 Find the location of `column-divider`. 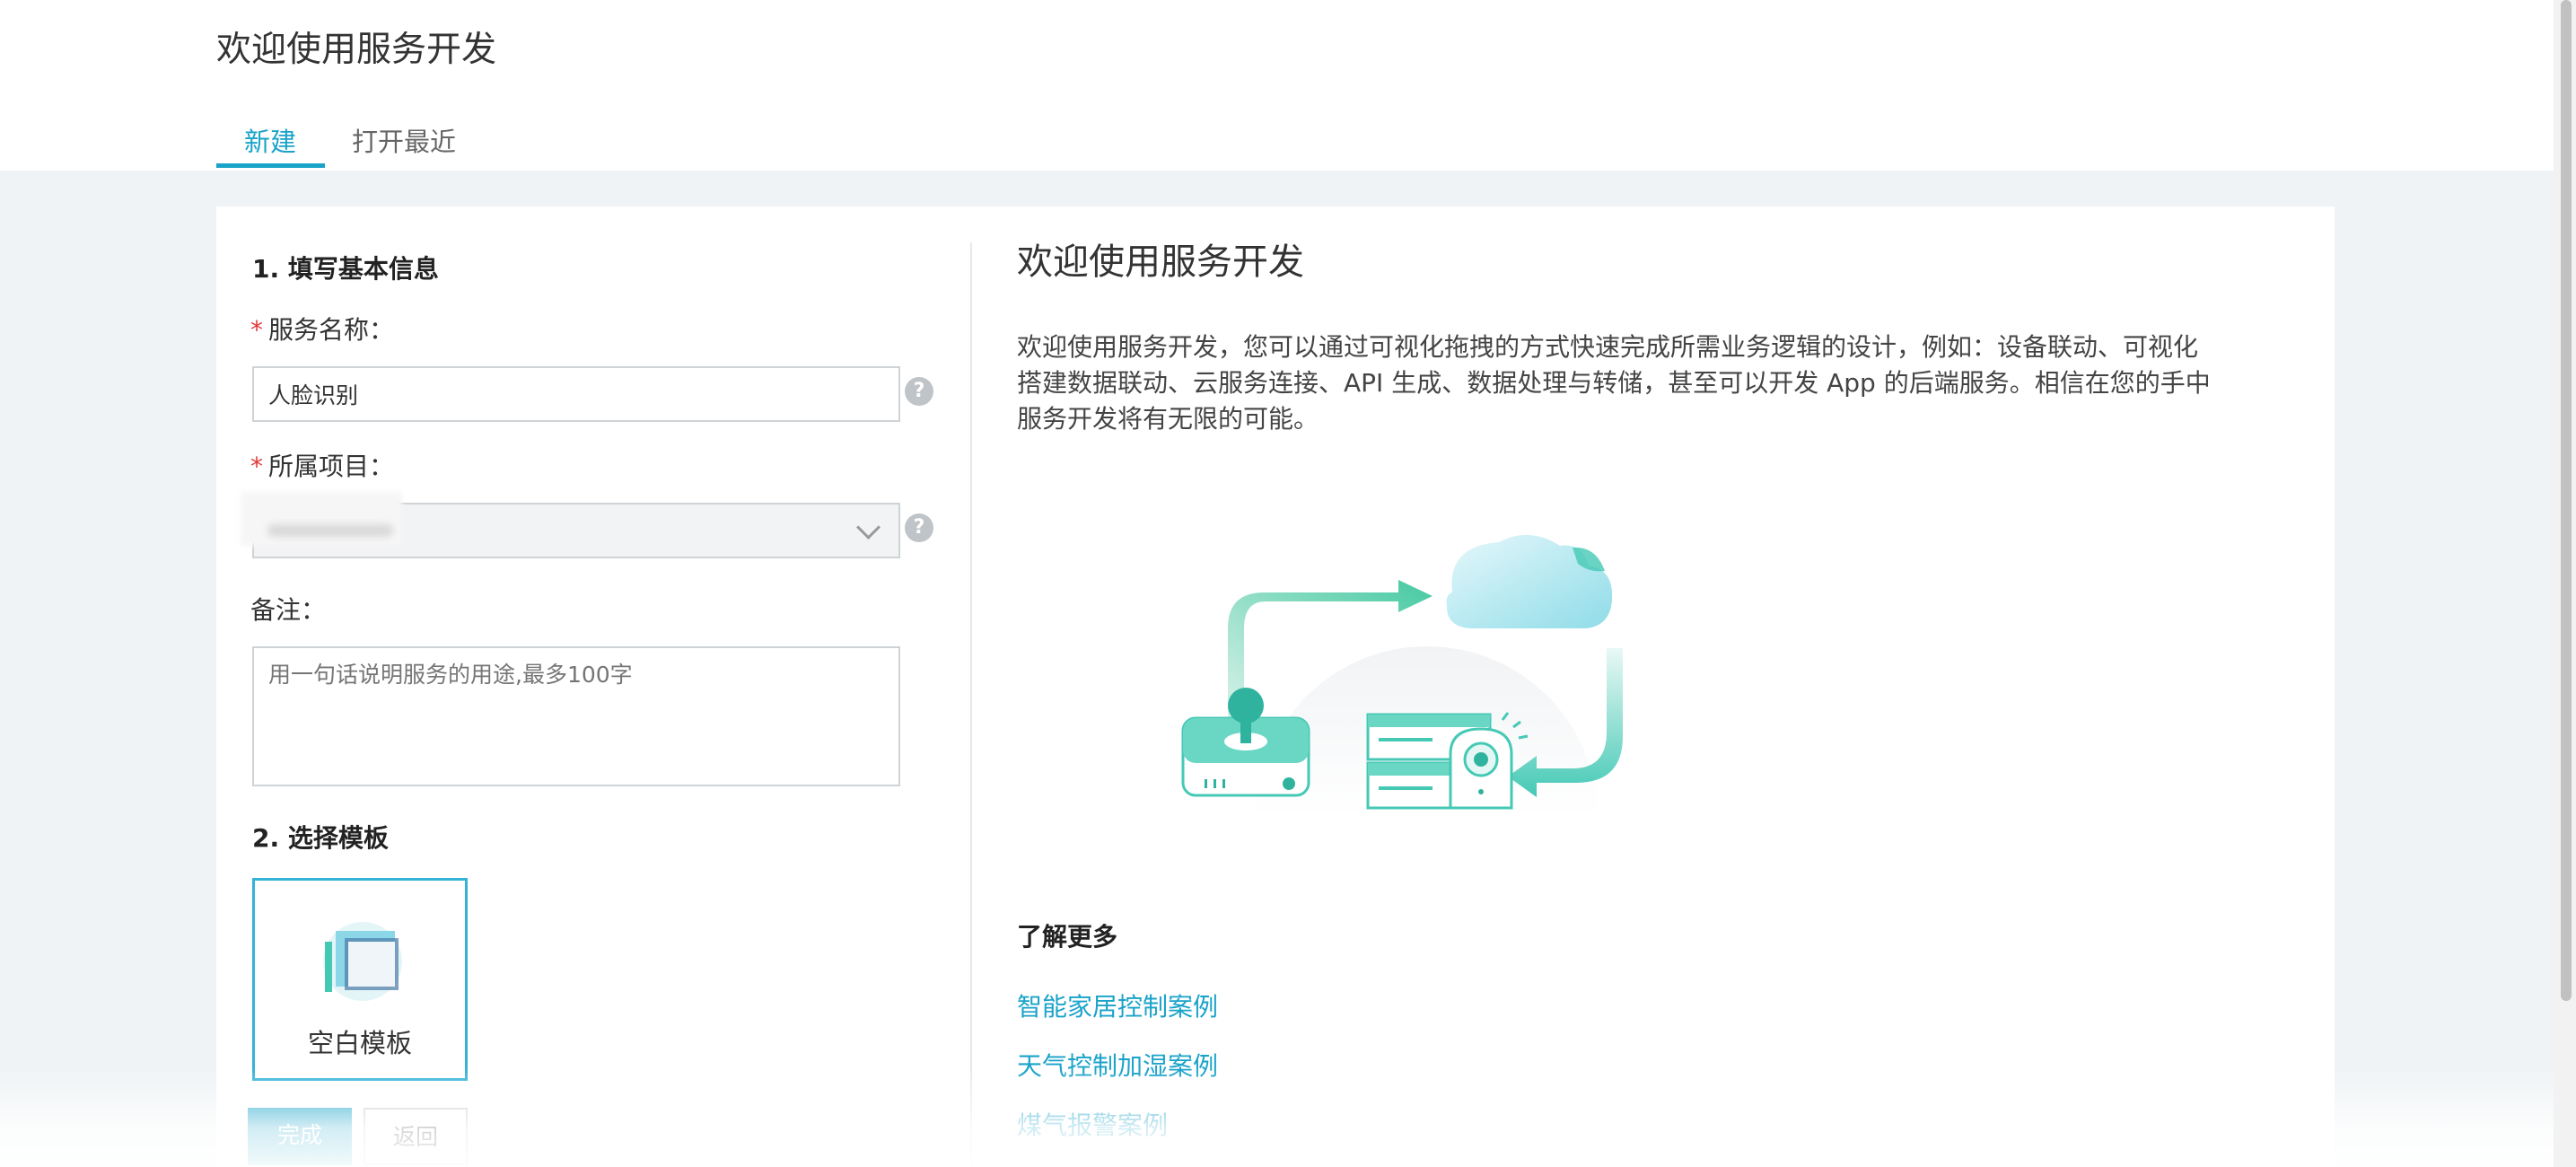

column-divider is located at coordinates (971, 704).